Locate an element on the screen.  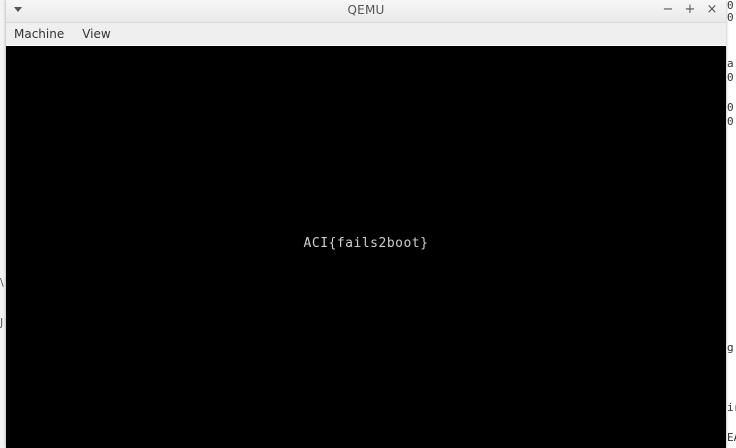
menu-view: View is located at coordinates (96, 34).